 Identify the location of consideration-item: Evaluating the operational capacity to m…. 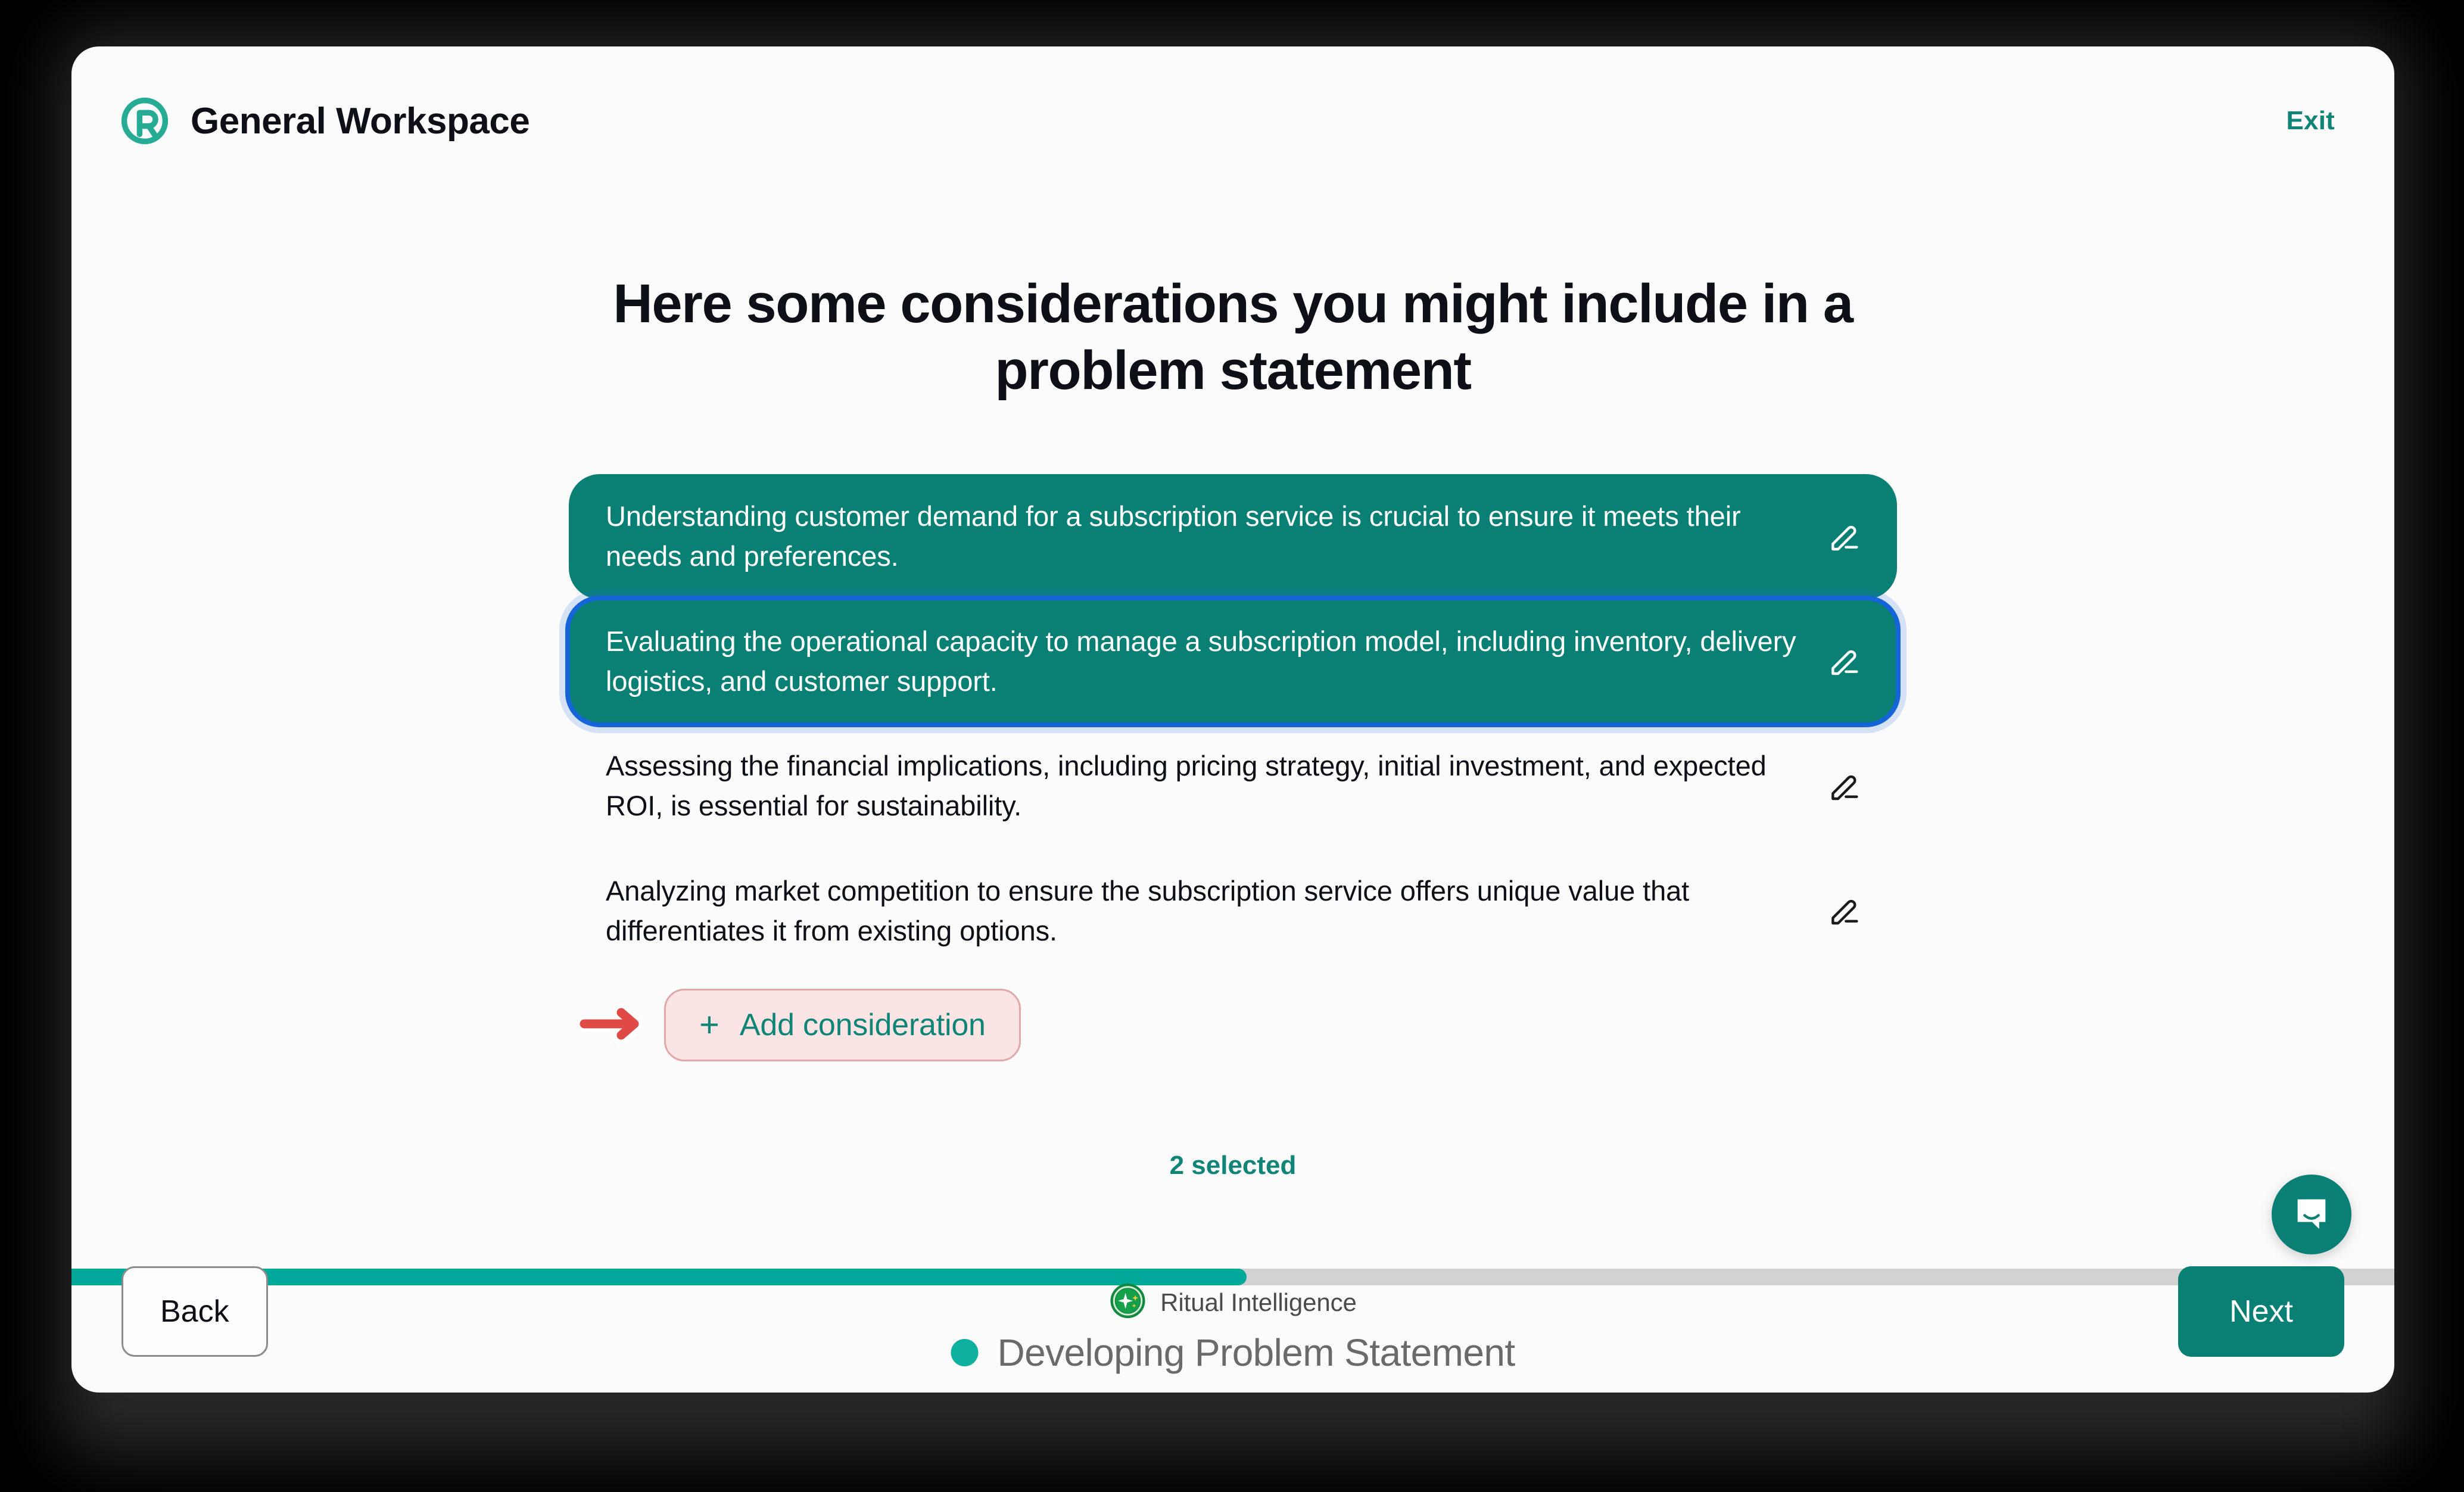
(1233, 661).